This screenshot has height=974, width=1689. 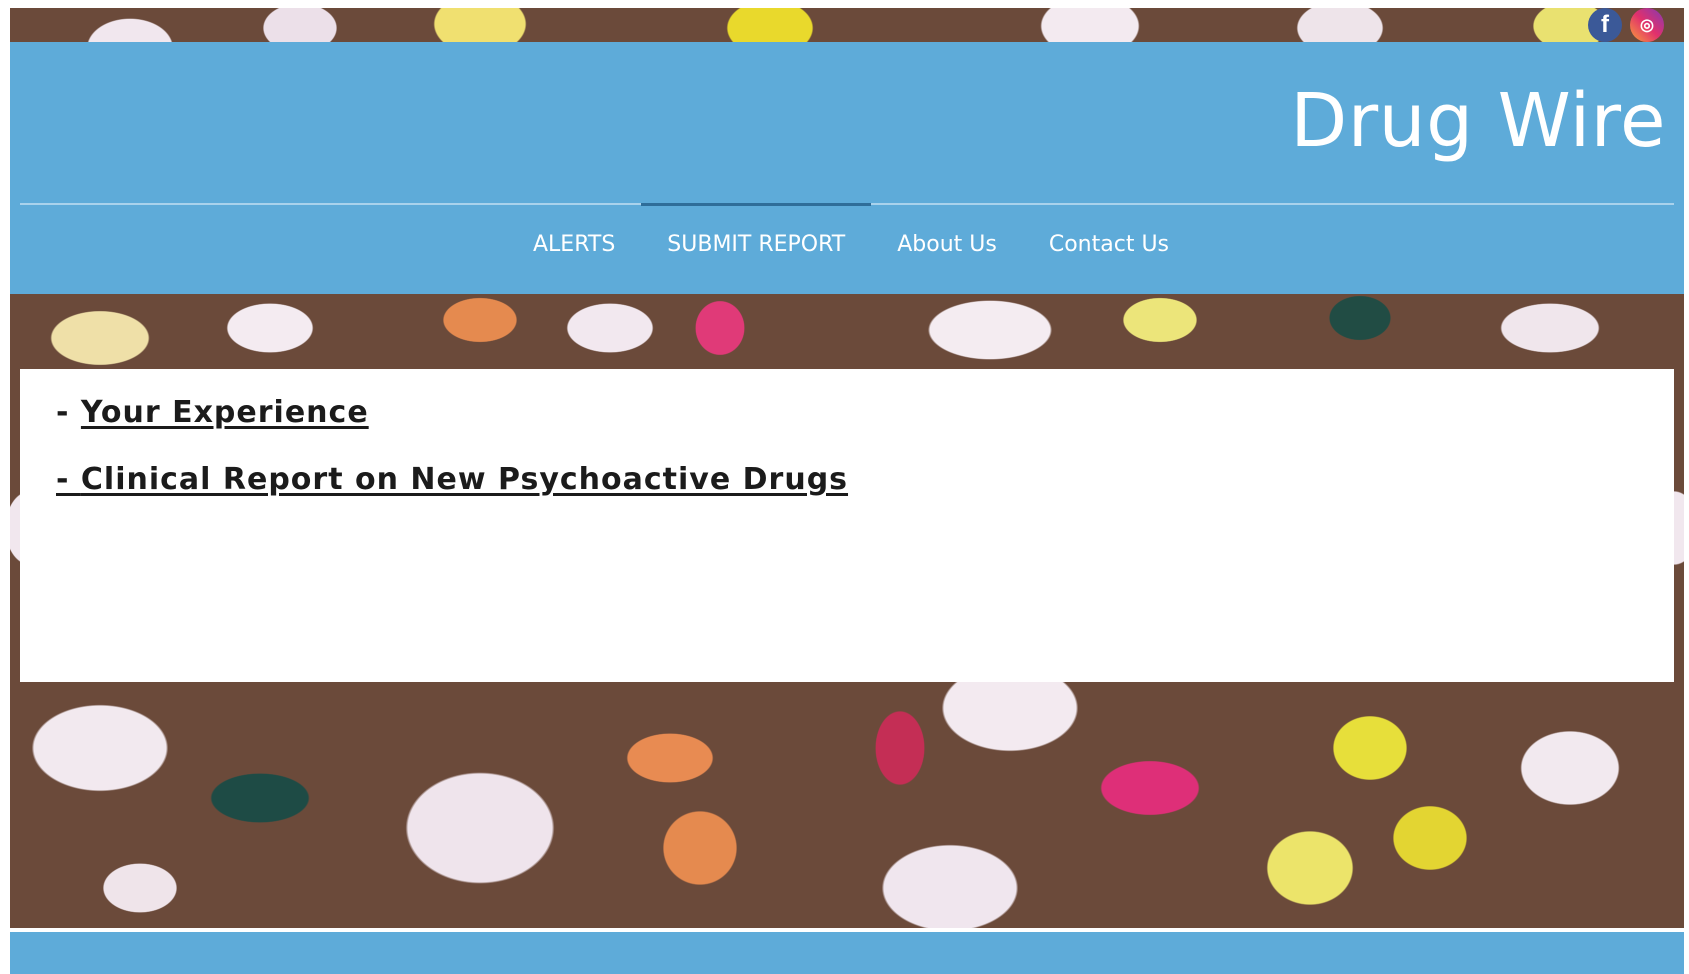 What do you see at coordinates (847, 953) in the screenshot?
I see `site-footer` at bounding box center [847, 953].